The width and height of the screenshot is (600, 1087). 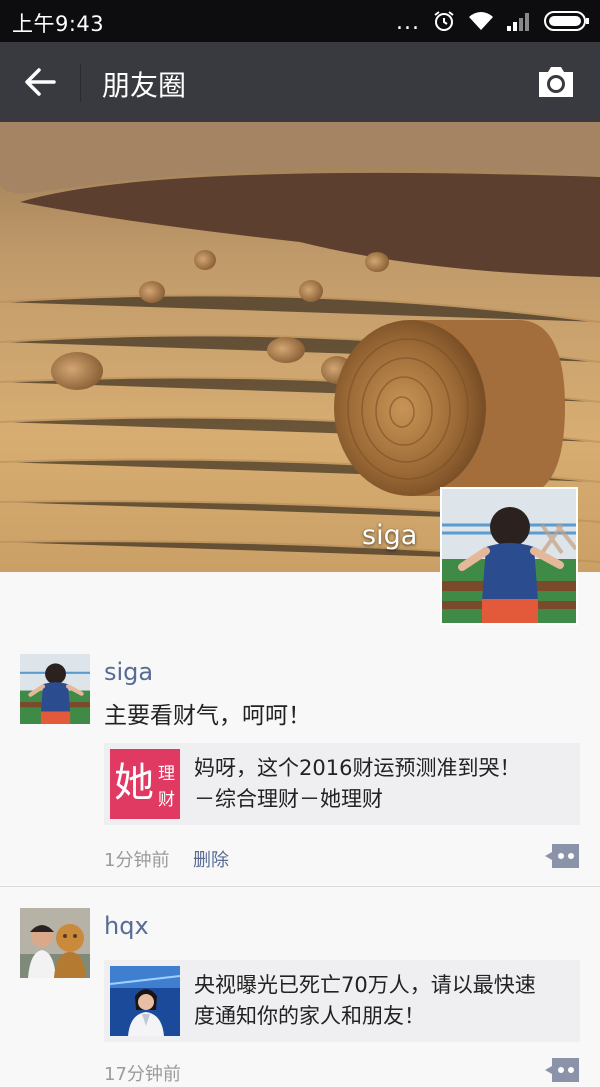 I want to click on back-button, so click(x=41, y=82).